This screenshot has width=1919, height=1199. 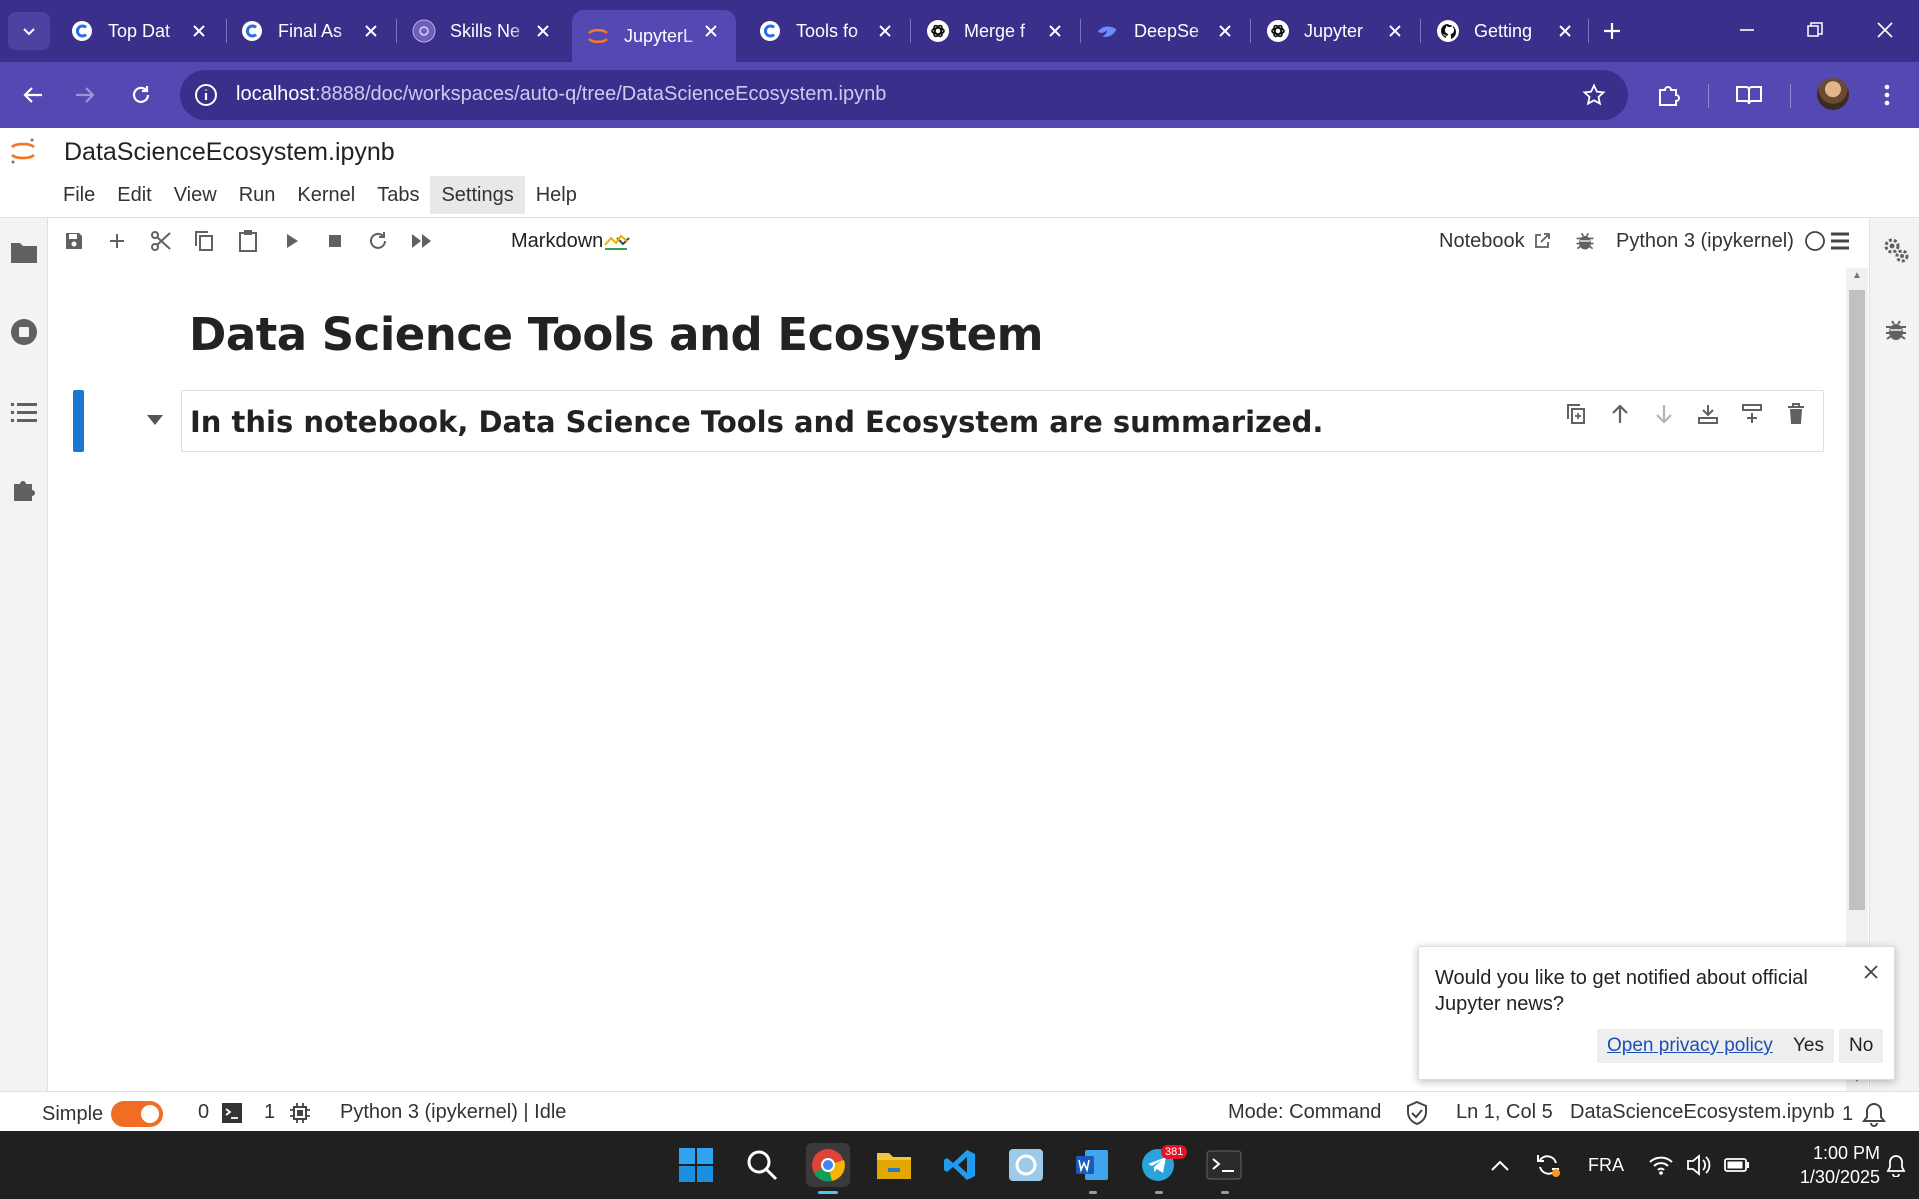 I want to click on run-cell-button, so click(x=292, y=241).